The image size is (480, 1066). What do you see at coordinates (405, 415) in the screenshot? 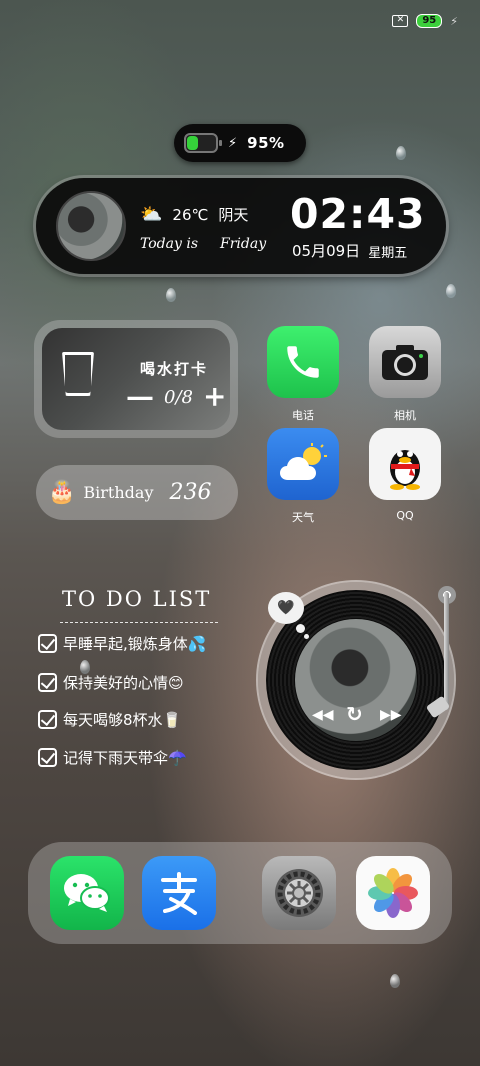
I see `app-label: 相机` at bounding box center [405, 415].